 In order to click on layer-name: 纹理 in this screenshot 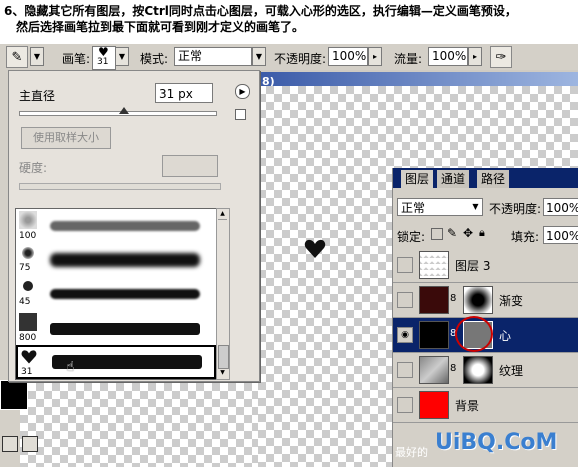, I will do `click(511, 371)`.